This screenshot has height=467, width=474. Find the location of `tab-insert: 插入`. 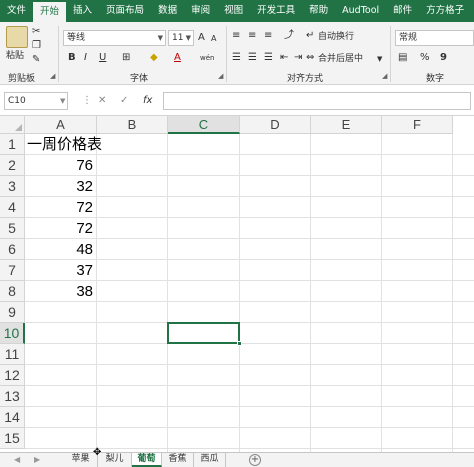

tab-insert: 插入 is located at coordinates (82, 11).